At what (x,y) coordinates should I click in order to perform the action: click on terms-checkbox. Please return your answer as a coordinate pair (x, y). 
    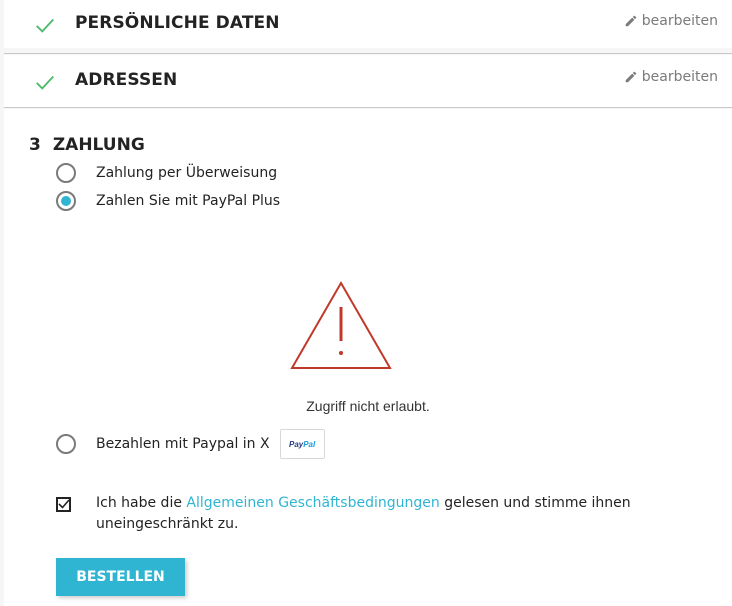
    Looking at the image, I should click on (63, 504).